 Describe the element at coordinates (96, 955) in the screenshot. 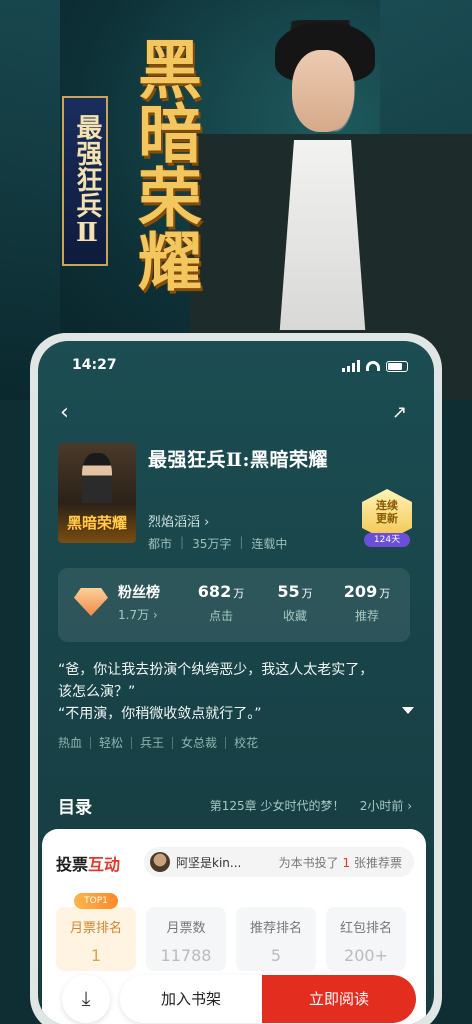

I see `rank-value: 1` at that location.